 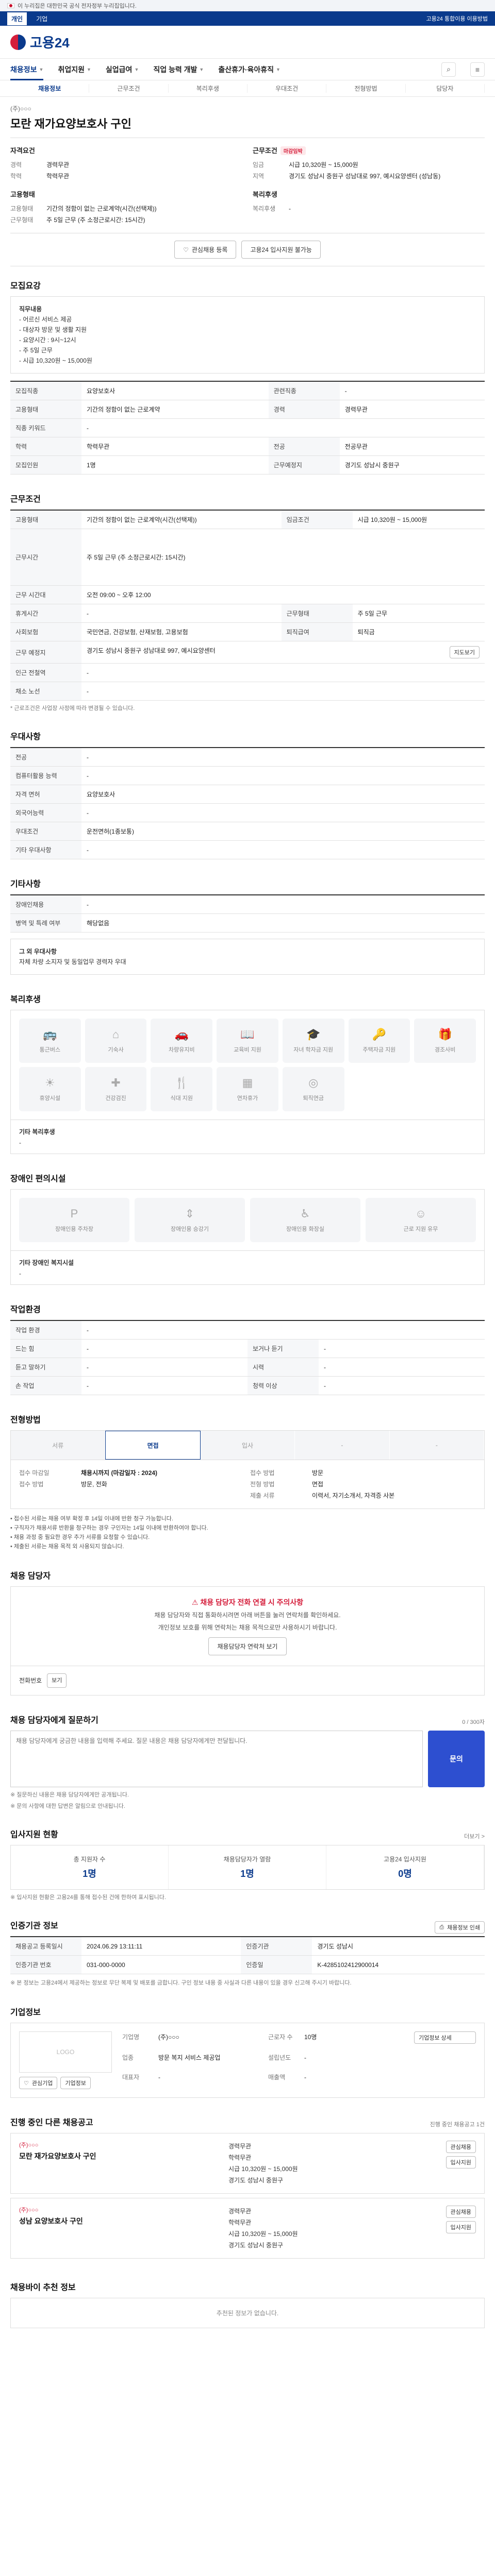 I want to click on listing-main: (주)○○○ 모란 재가요양보호사 구인, so click(x=121, y=2163).